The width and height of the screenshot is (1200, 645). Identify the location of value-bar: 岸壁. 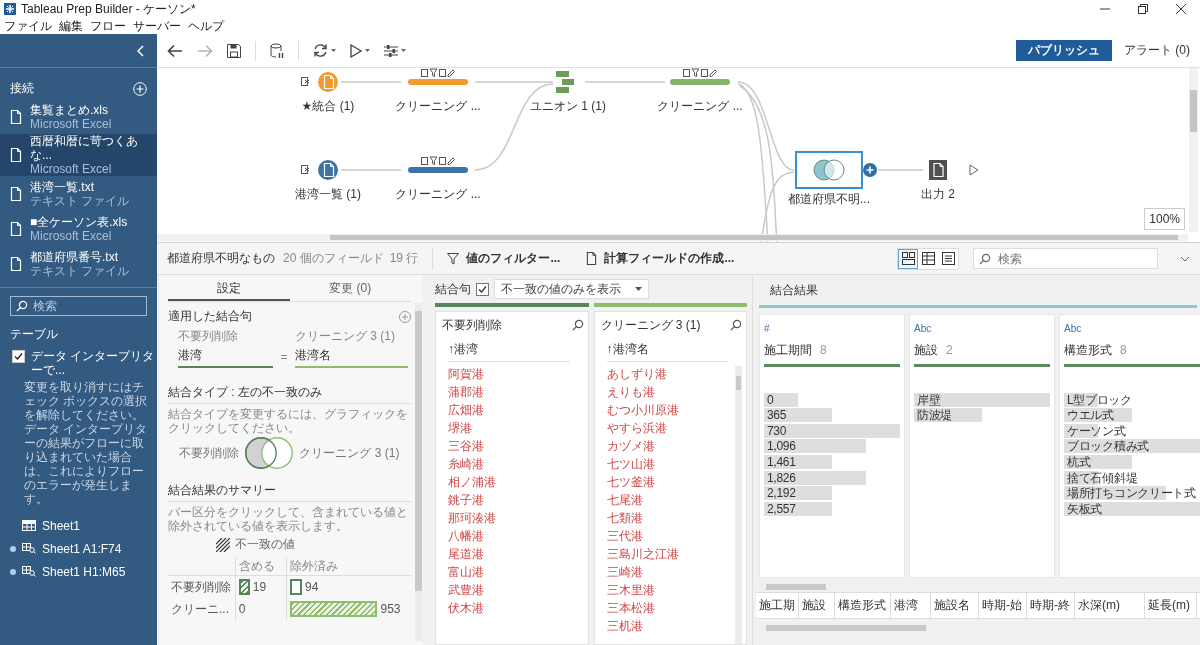
(982, 399).